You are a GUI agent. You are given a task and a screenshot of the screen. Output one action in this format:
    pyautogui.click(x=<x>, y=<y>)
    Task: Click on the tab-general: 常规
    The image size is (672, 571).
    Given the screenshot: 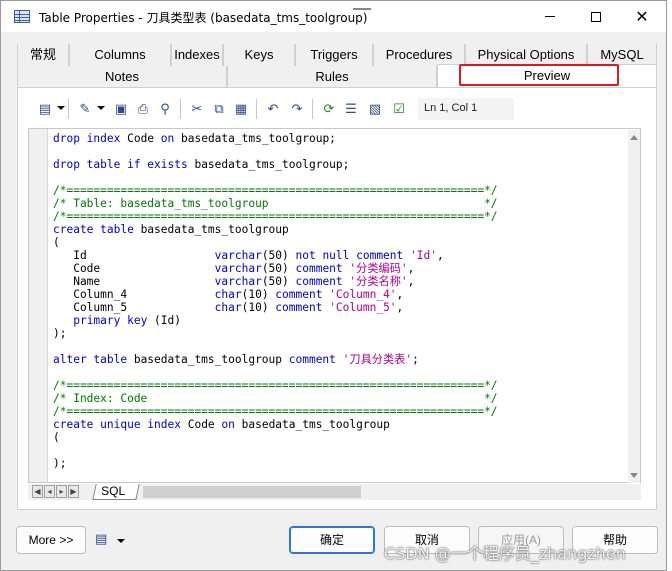 What is the action you would take?
    pyautogui.click(x=43, y=55)
    